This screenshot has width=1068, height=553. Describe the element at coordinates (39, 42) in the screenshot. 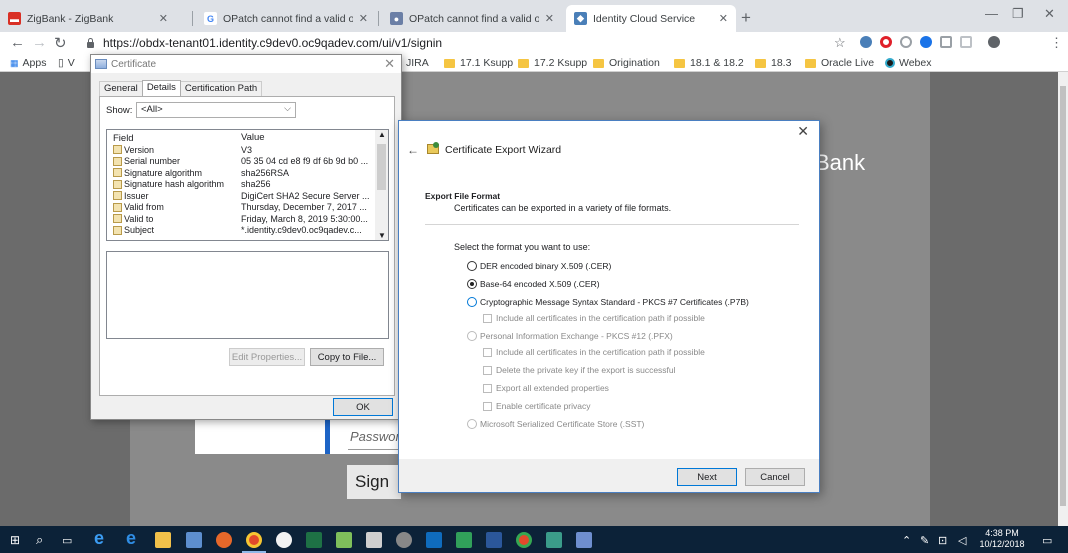

I see `forward-arrow-icon: →` at that location.